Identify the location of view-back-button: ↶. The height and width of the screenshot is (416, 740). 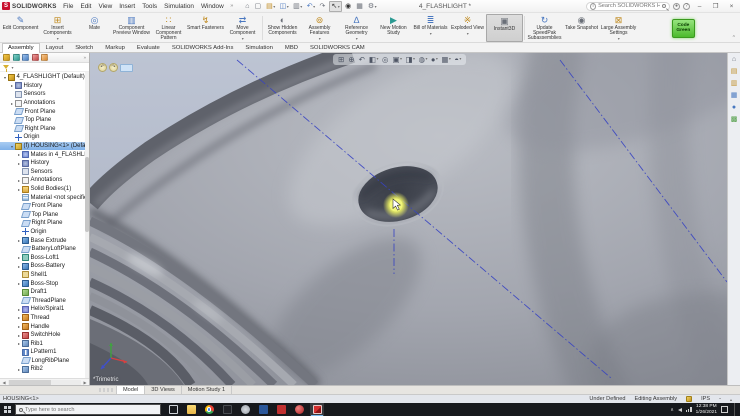
(102, 67).